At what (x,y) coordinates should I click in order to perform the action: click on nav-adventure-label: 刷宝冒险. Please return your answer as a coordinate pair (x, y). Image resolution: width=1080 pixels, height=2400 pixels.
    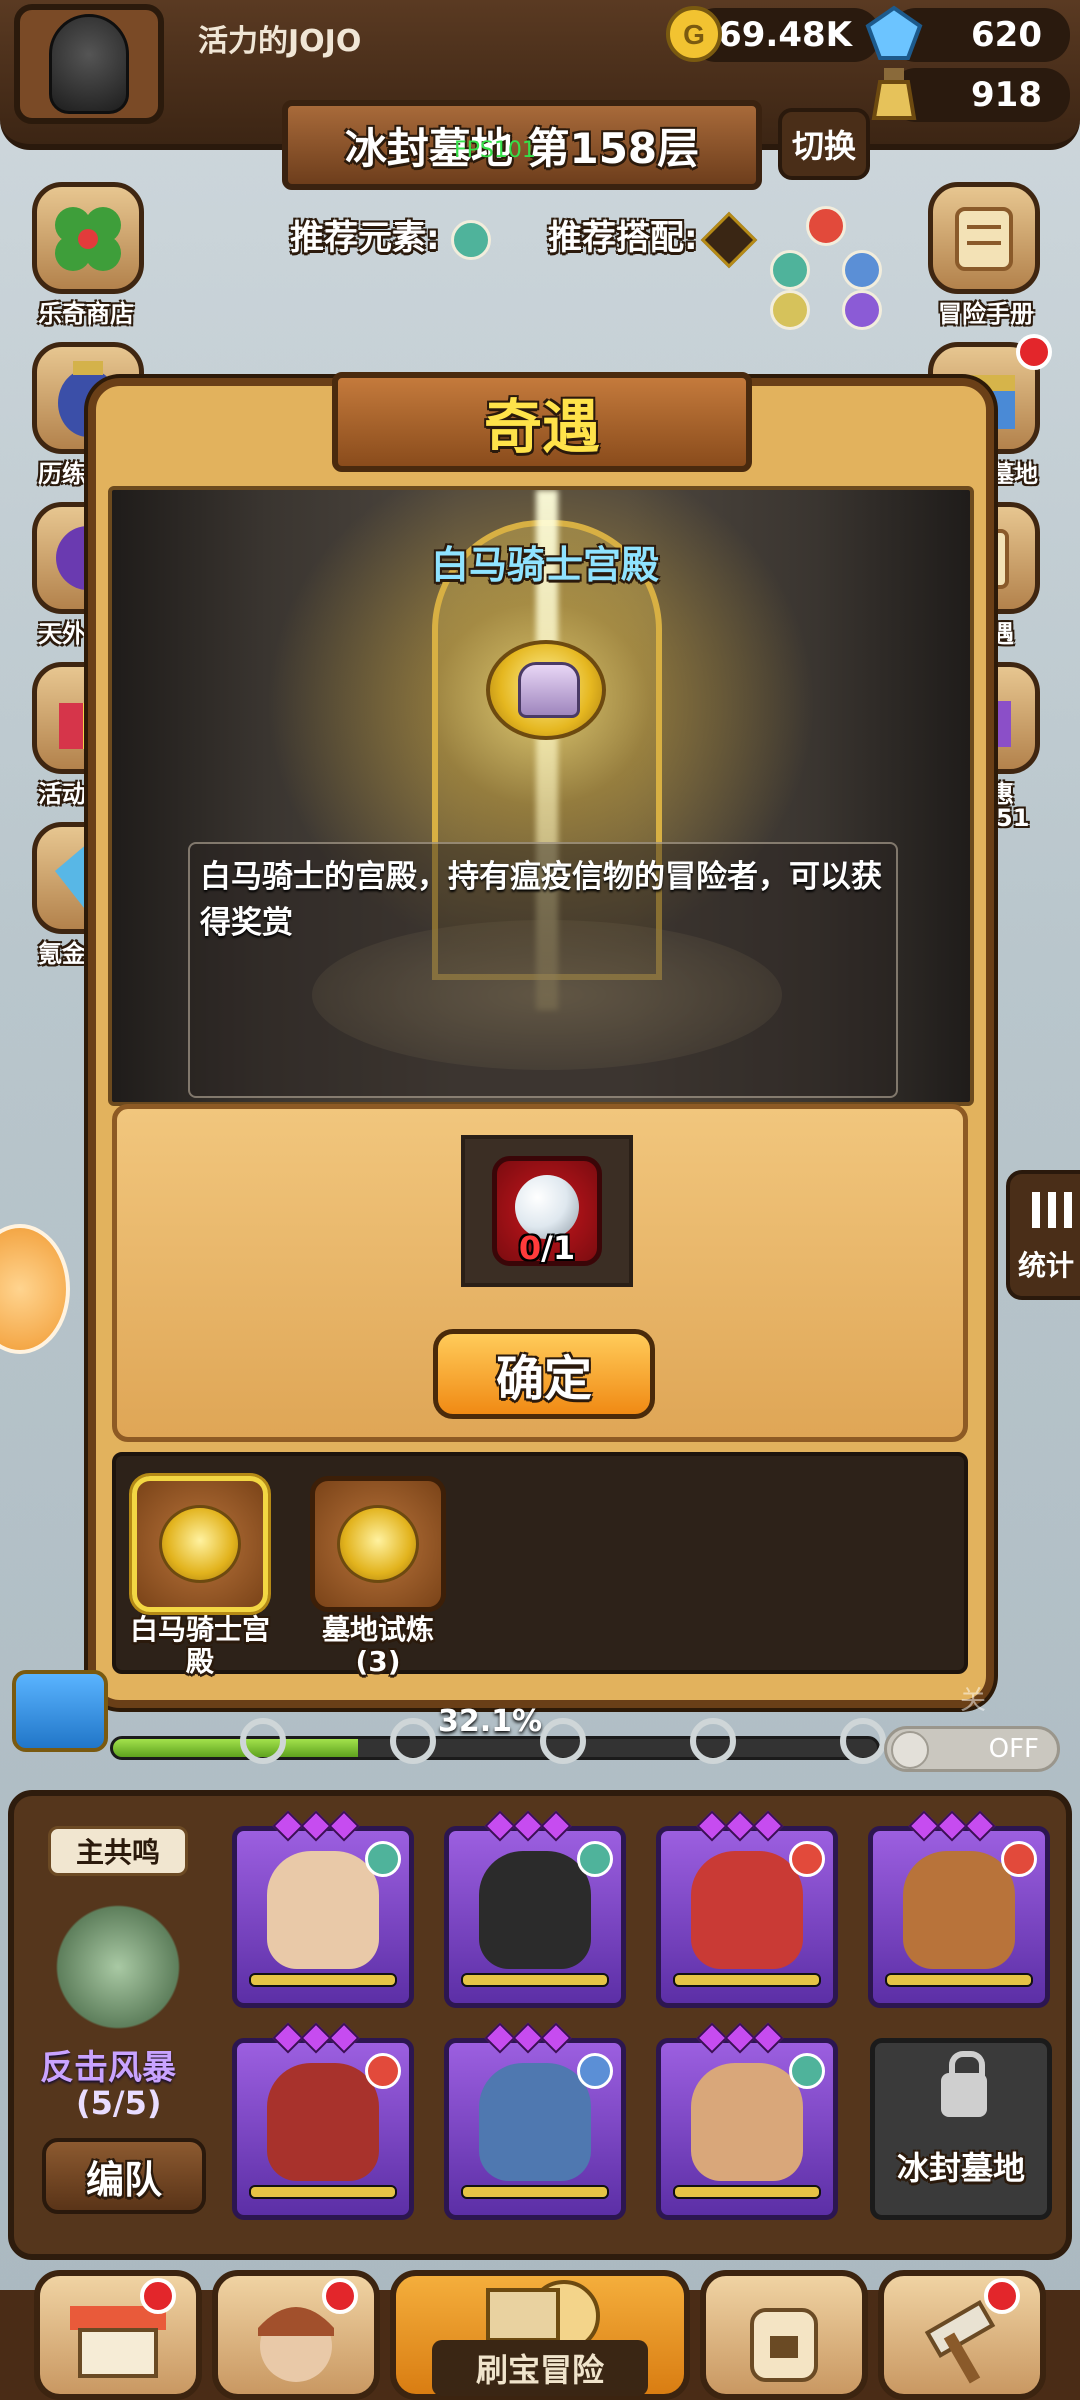
    Looking at the image, I should click on (540, 2368).